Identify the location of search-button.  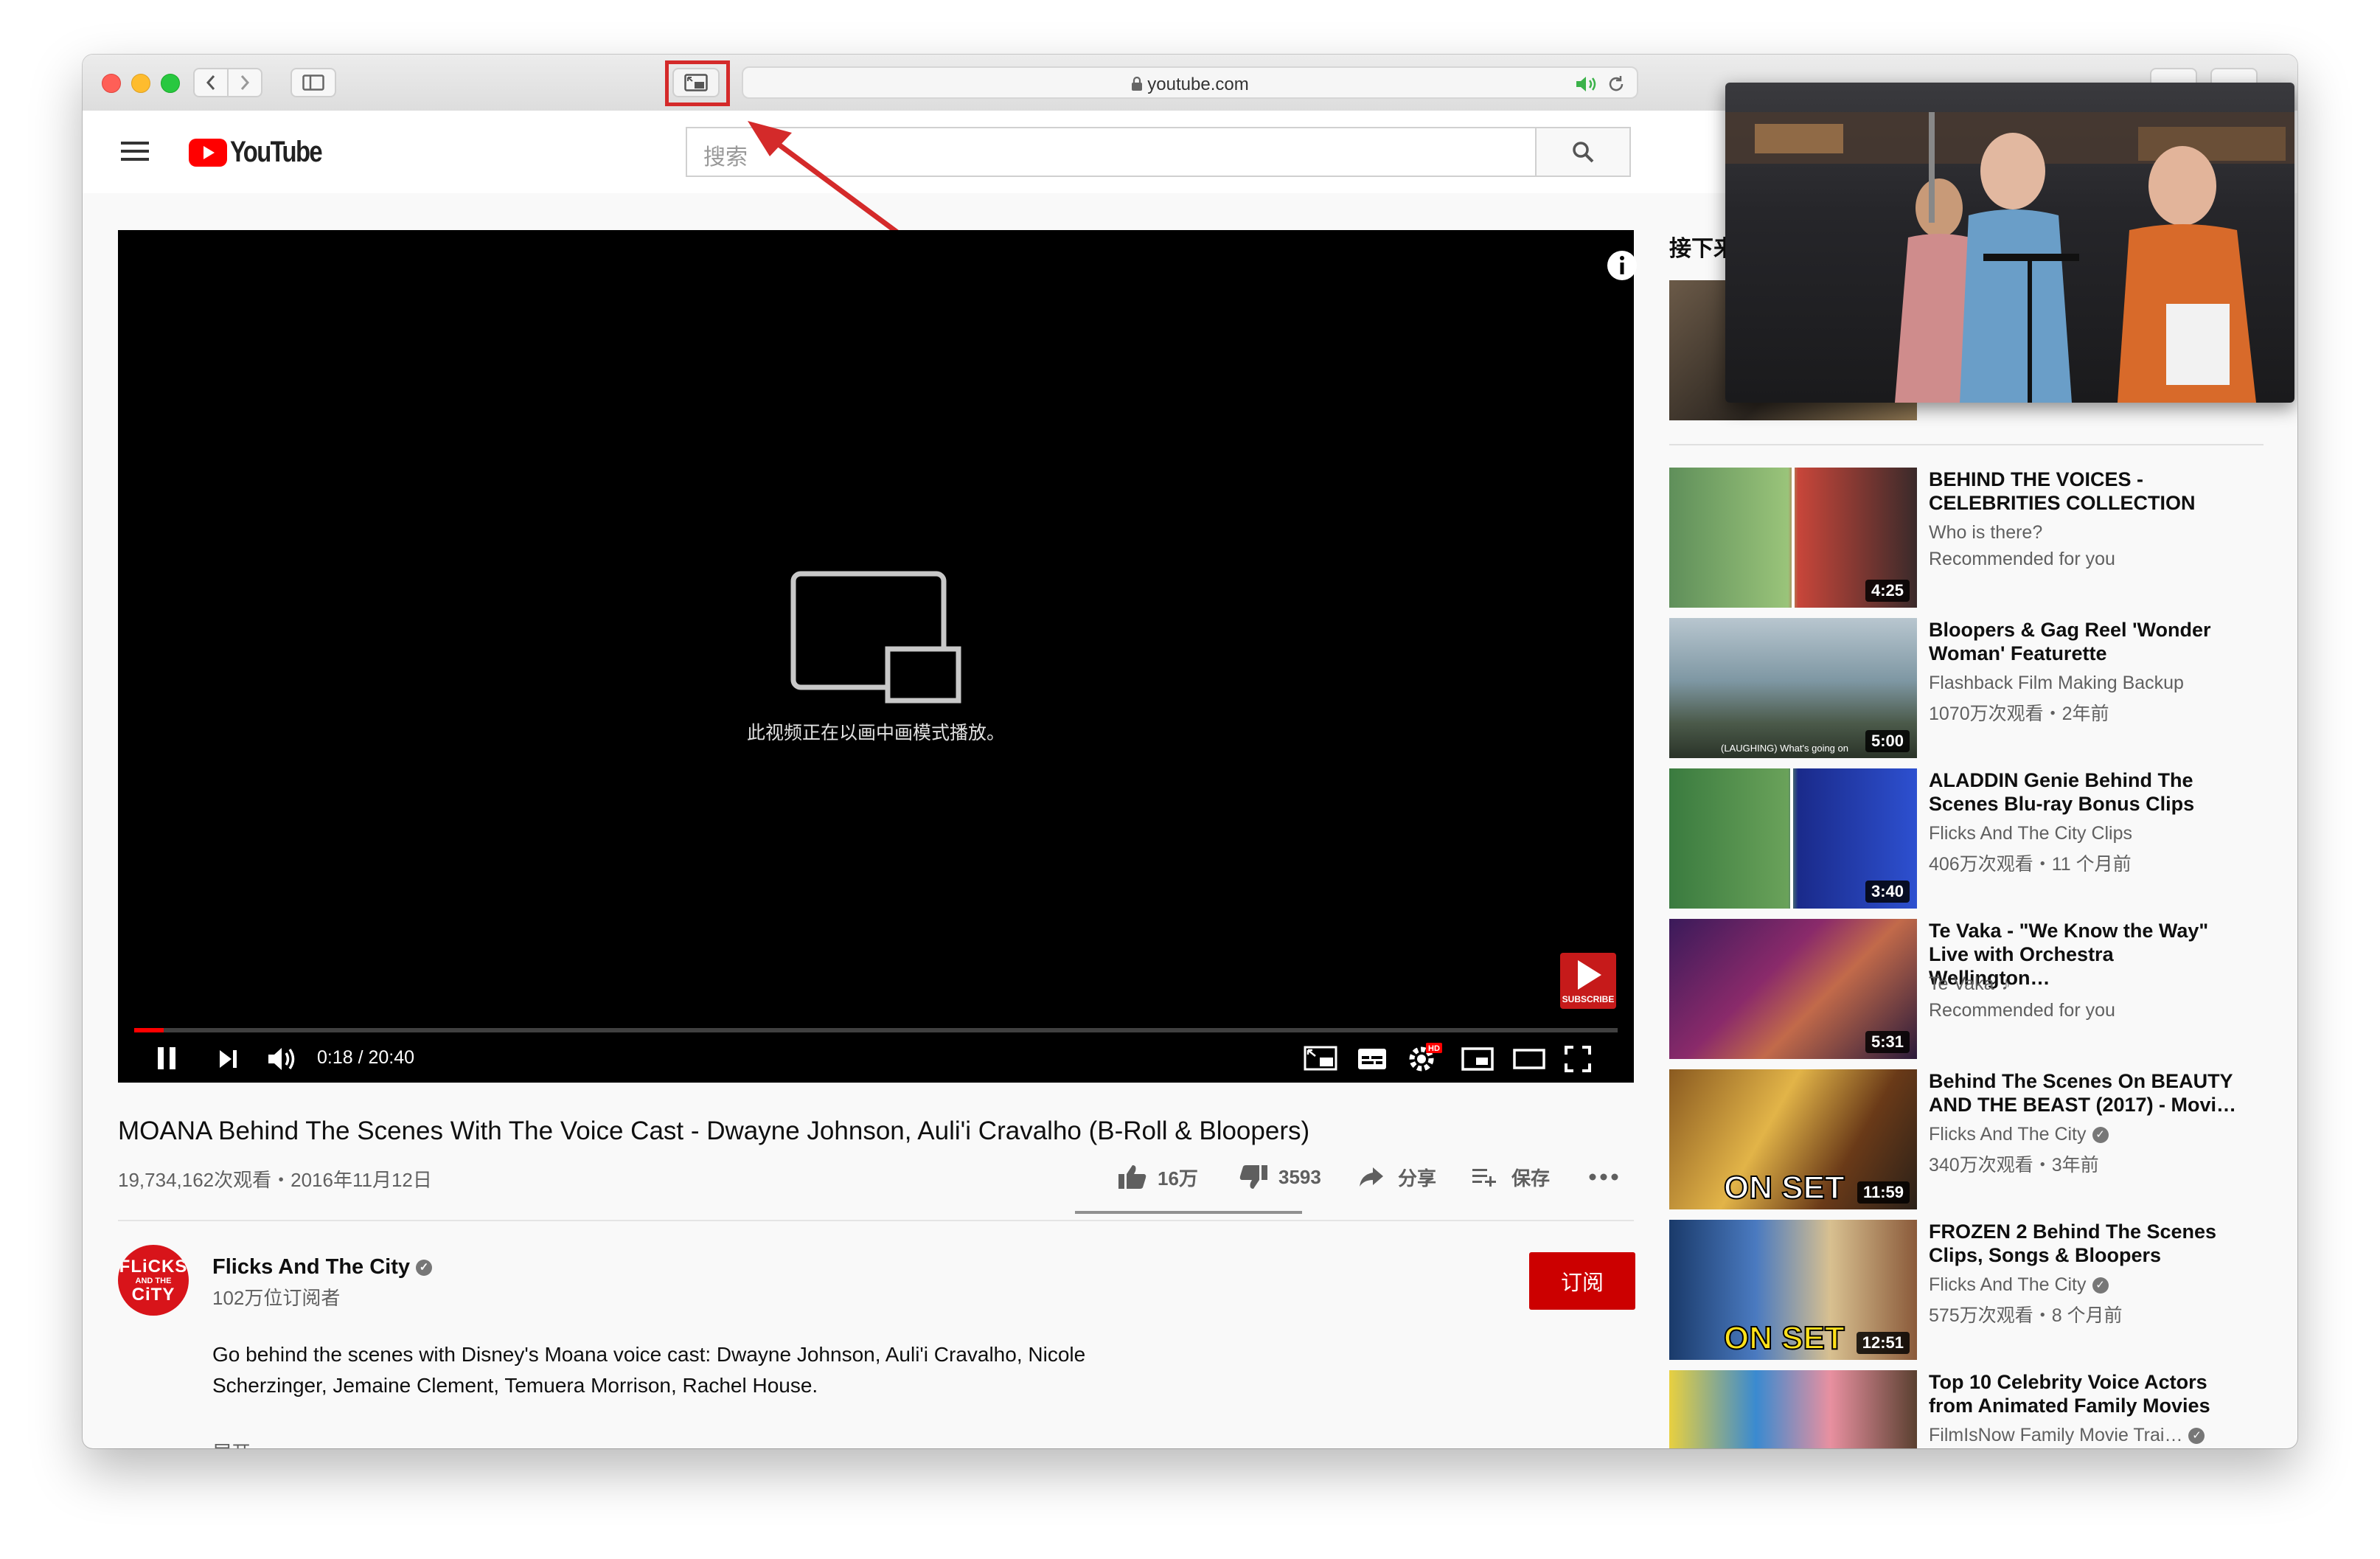
(1584, 152).